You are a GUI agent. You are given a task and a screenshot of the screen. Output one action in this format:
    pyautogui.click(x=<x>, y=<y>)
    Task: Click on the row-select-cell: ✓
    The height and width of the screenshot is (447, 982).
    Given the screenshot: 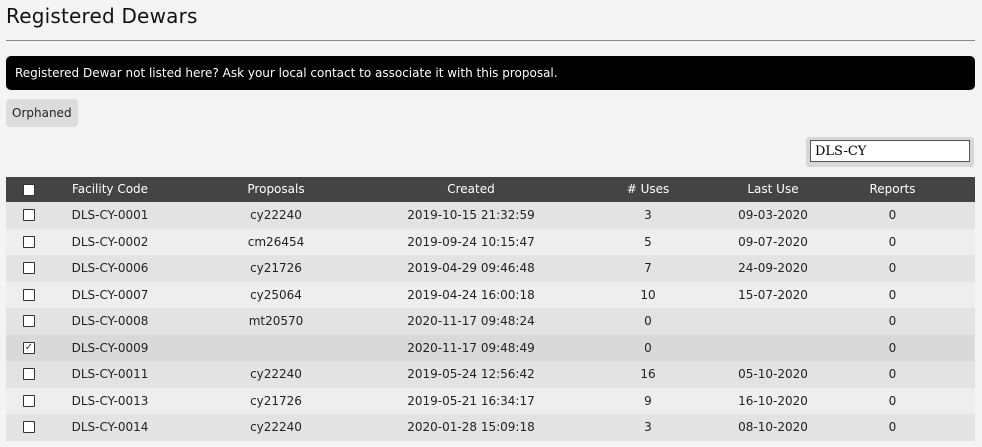 What is the action you would take?
    pyautogui.click(x=28, y=348)
    